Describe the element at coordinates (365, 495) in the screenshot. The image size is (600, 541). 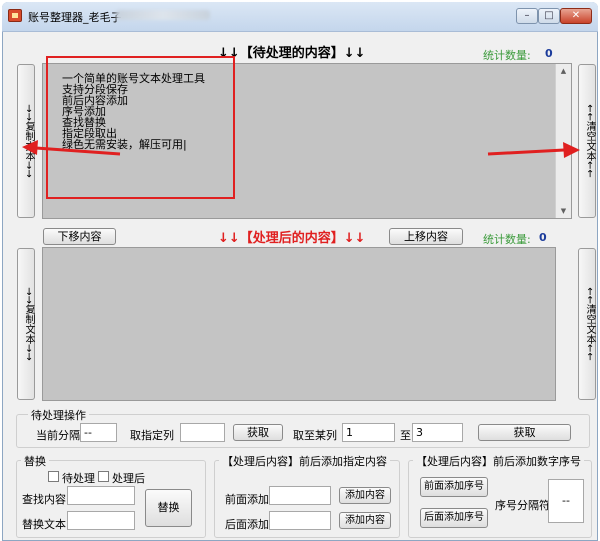
I see `front-add-button: 添加内容` at that location.